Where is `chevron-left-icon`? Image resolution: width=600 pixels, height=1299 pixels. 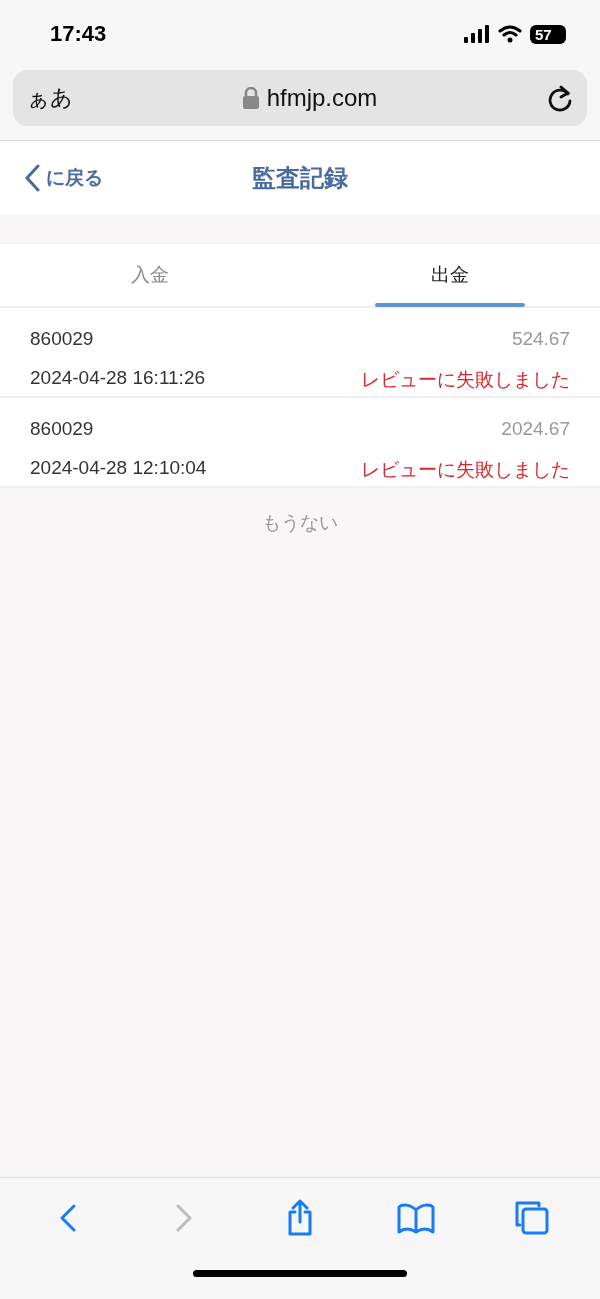
chevron-left-icon is located at coordinates (32, 177).